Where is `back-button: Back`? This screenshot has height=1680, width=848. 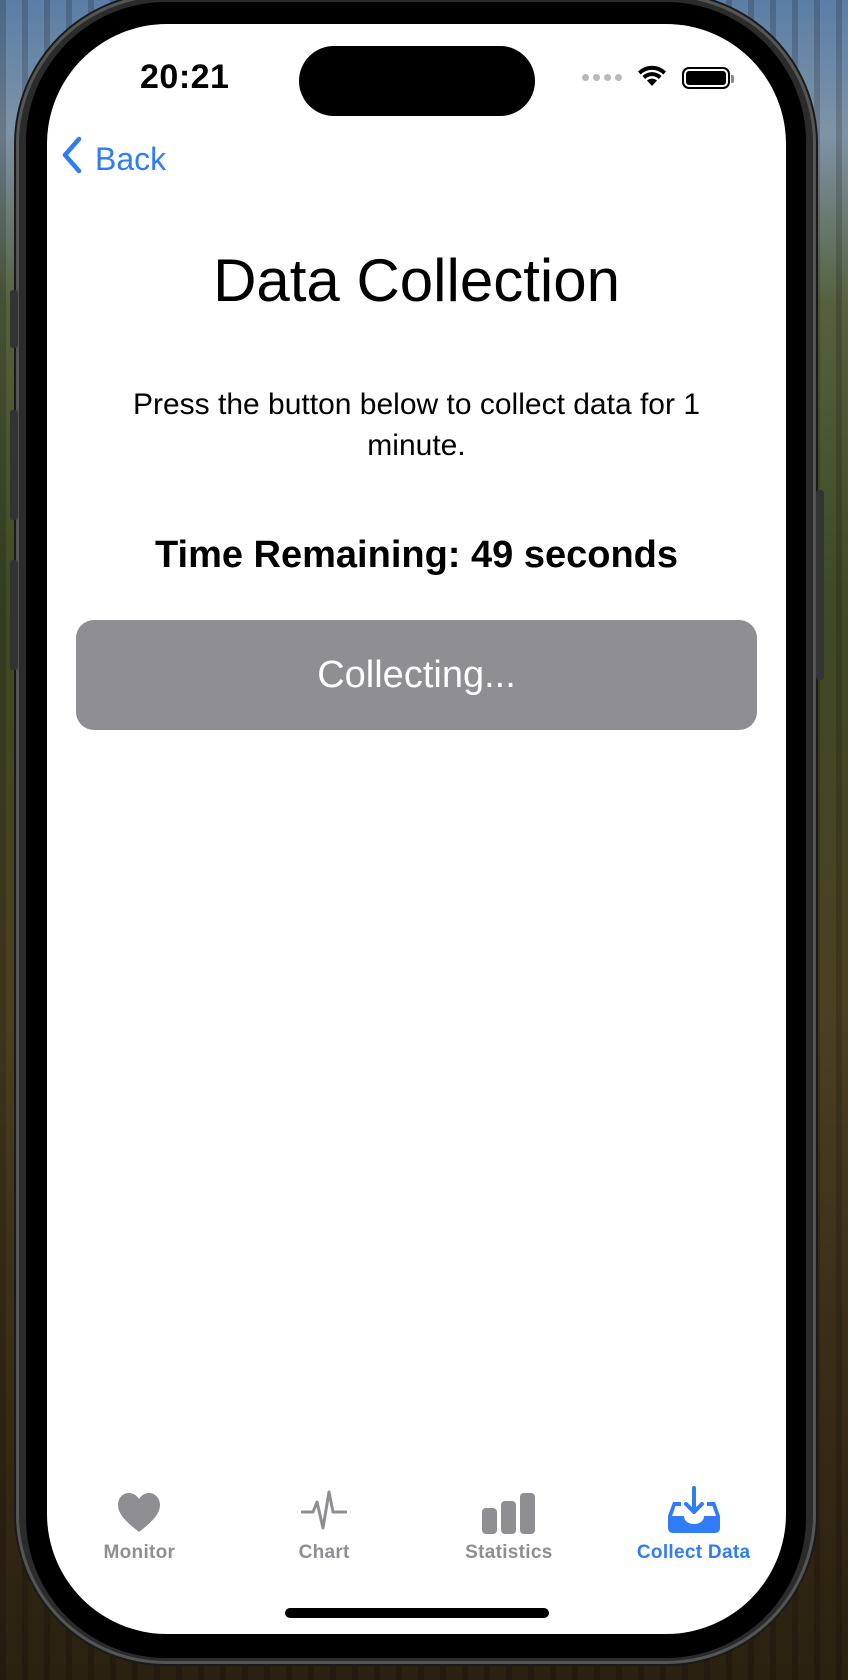 back-button: Back is located at coordinates (113, 159).